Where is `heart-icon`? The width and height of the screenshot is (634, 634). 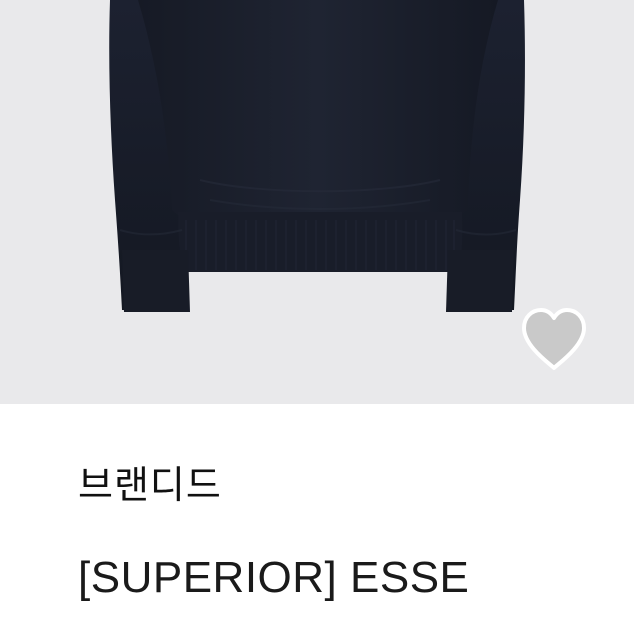 heart-icon is located at coordinates (554, 339).